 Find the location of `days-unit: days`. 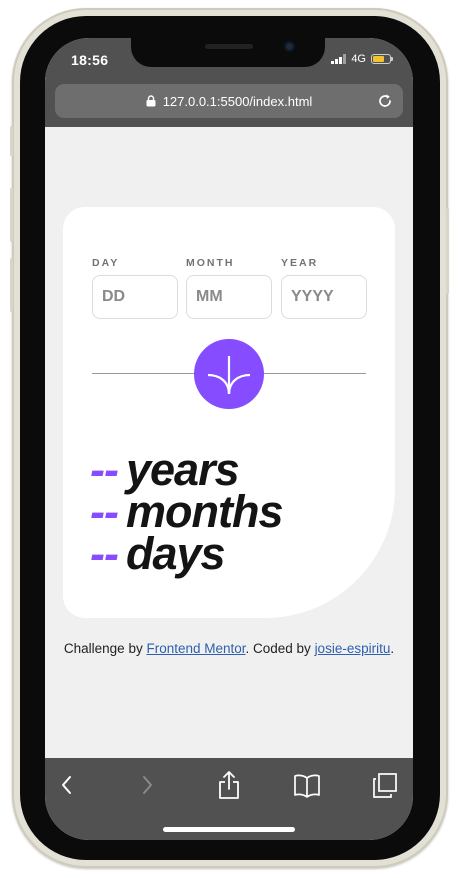

days-unit: days is located at coordinates (175, 553).